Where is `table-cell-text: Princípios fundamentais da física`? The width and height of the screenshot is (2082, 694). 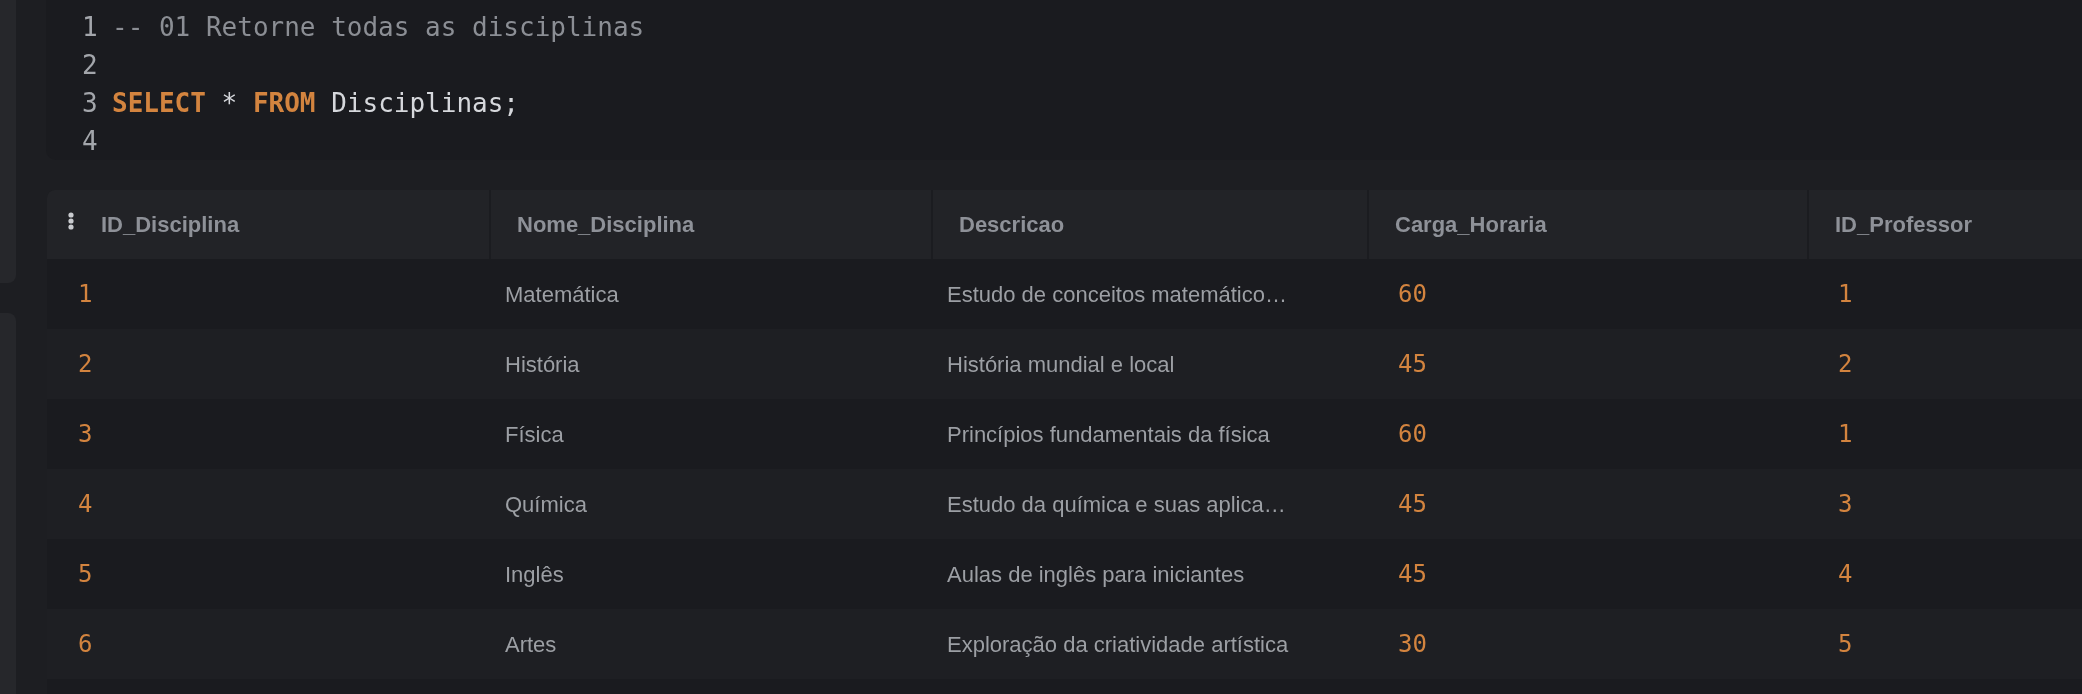 table-cell-text: Princípios fundamentais da física is located at coordinates (1108, 434).